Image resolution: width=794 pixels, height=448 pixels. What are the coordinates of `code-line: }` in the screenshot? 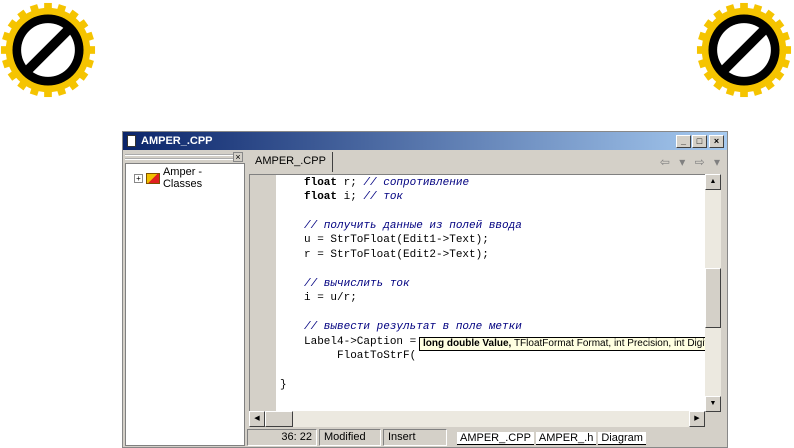 It's located at (283, 385).